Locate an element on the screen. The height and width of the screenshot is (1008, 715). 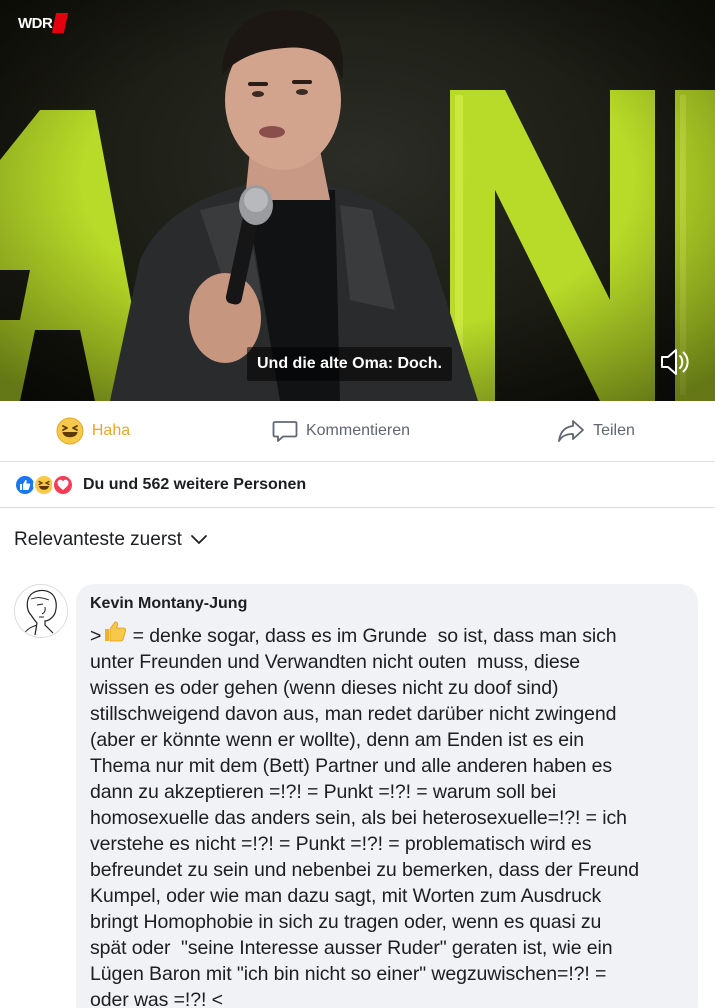
wdr-logo-text: WDR is located at coordinates (35, 23).